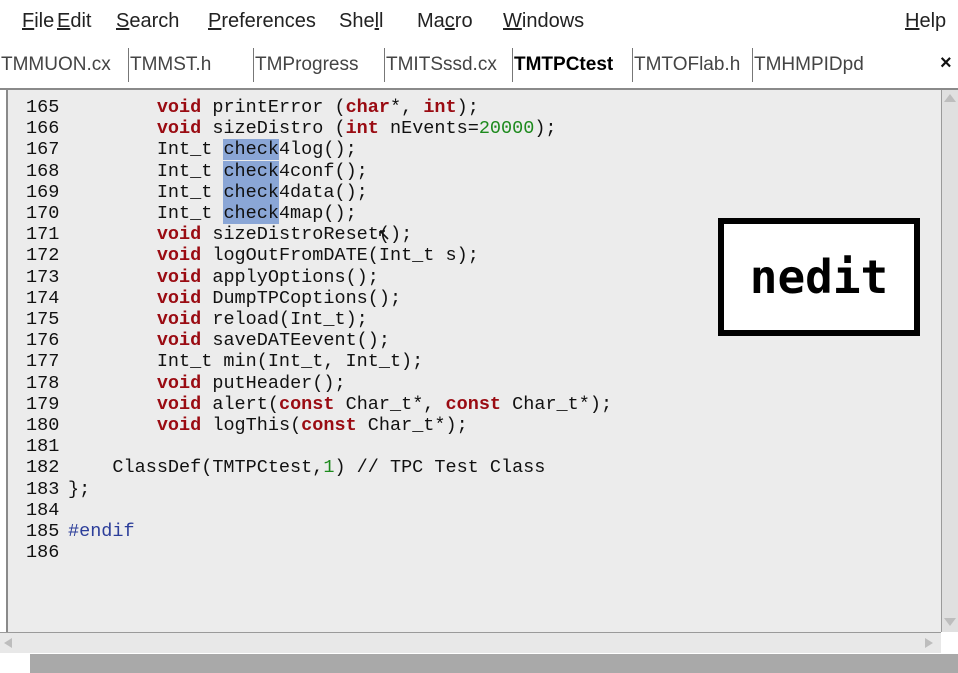 Image resolution: width=958 pixels, height=673 pixels. Describe the element at coordinates (43, 213) in the screenshot. I see `line-number: 170` at that location.